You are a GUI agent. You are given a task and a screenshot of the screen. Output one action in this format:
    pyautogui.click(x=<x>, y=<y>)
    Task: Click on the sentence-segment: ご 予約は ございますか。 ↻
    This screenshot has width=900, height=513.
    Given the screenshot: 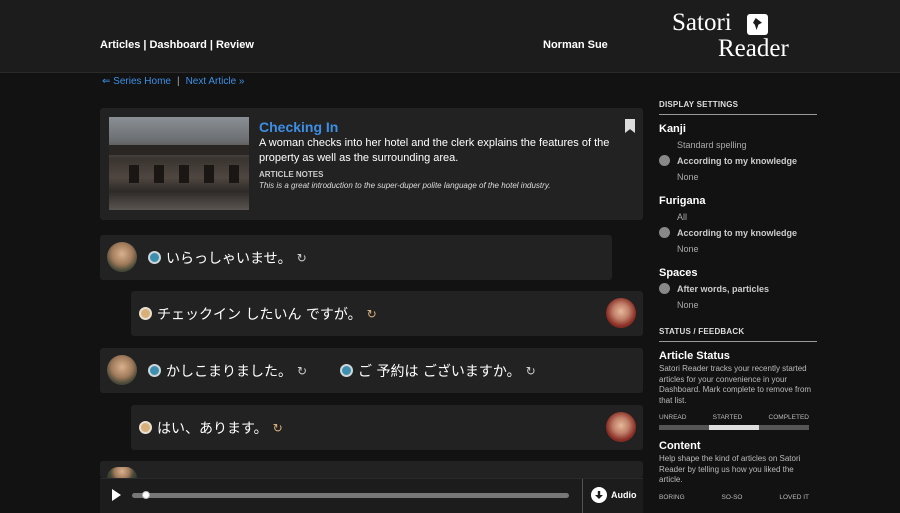 What is the action you would take?
    pyautogui.click(x=438, y=370)
    